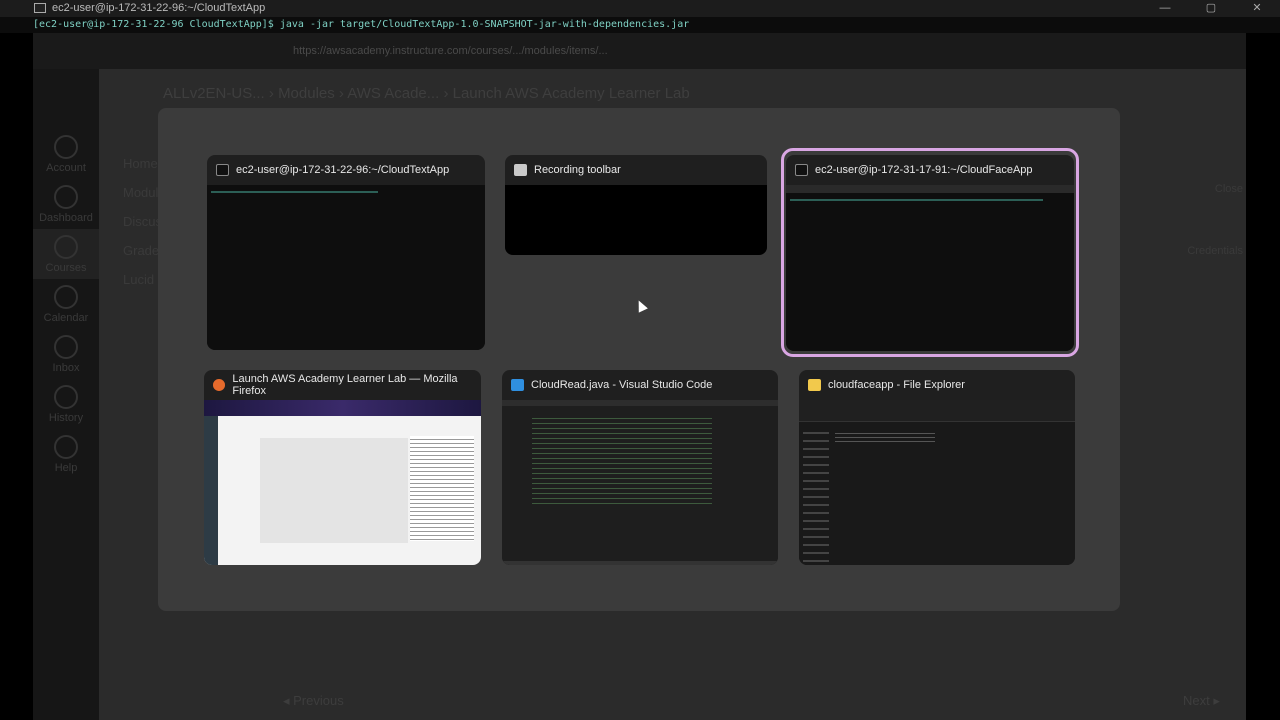 This screenshot has height=720, width=1280. I want to click on sidebar-label: History, so click(66, 418).